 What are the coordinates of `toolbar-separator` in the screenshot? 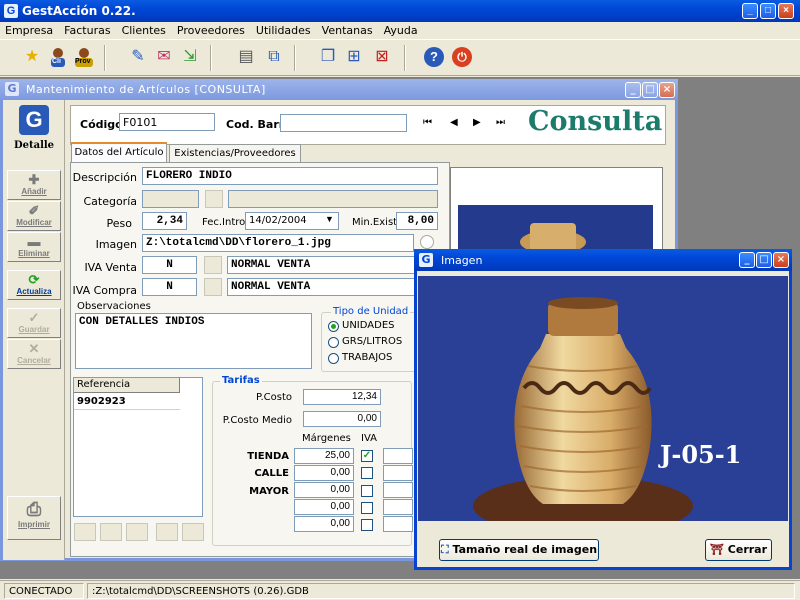 It's located at (105, 58).